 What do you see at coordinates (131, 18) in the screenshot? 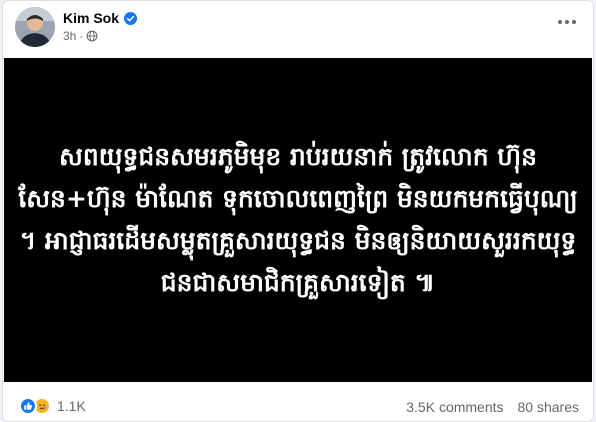
I see `verified-badge-icon` at bounding box center [131, 18].